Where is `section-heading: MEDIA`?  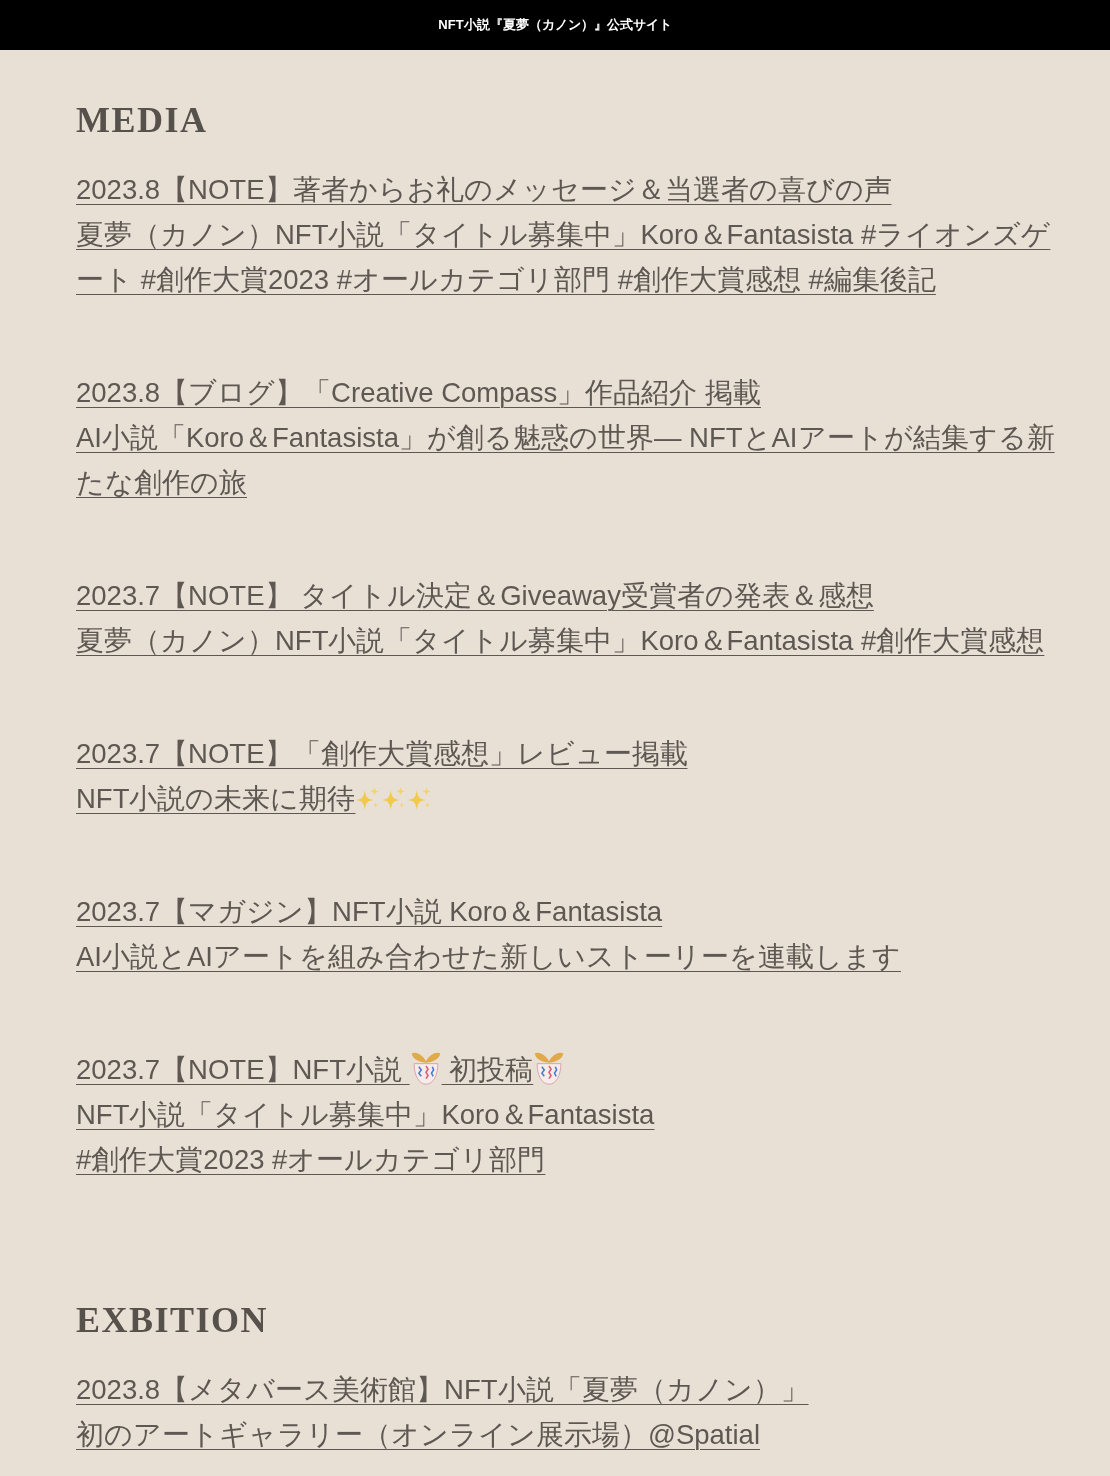 section-heading: MEDIA is located at coordinates (142, 120).